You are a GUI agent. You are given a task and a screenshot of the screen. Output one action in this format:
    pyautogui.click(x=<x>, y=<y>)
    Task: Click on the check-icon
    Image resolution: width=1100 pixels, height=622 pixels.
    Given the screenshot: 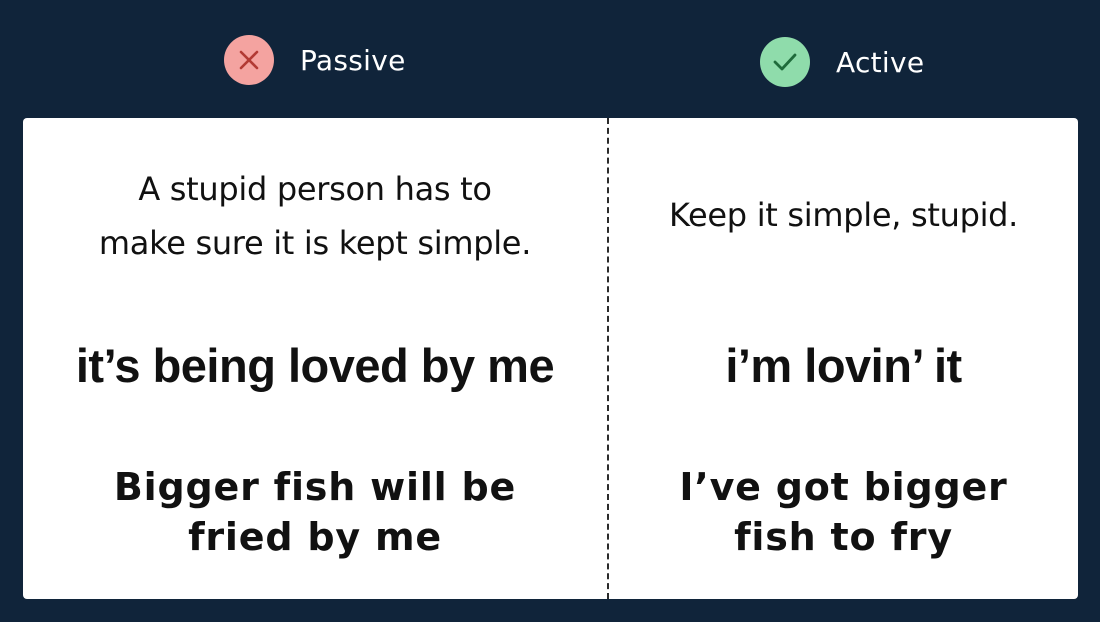 What is the action you would take?
    pyautogui.click(x=785, y=62)
    